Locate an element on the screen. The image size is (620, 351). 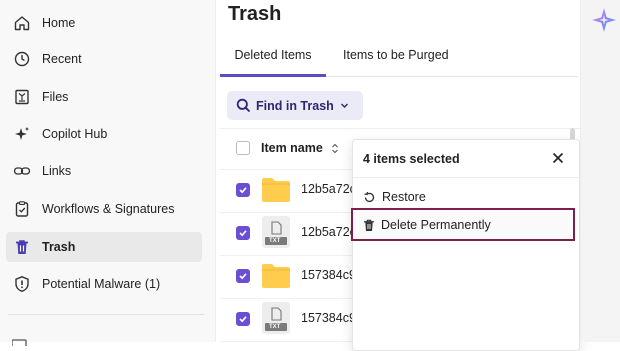
sidebar-item-label: Recent is located at coordinates (62, 59).